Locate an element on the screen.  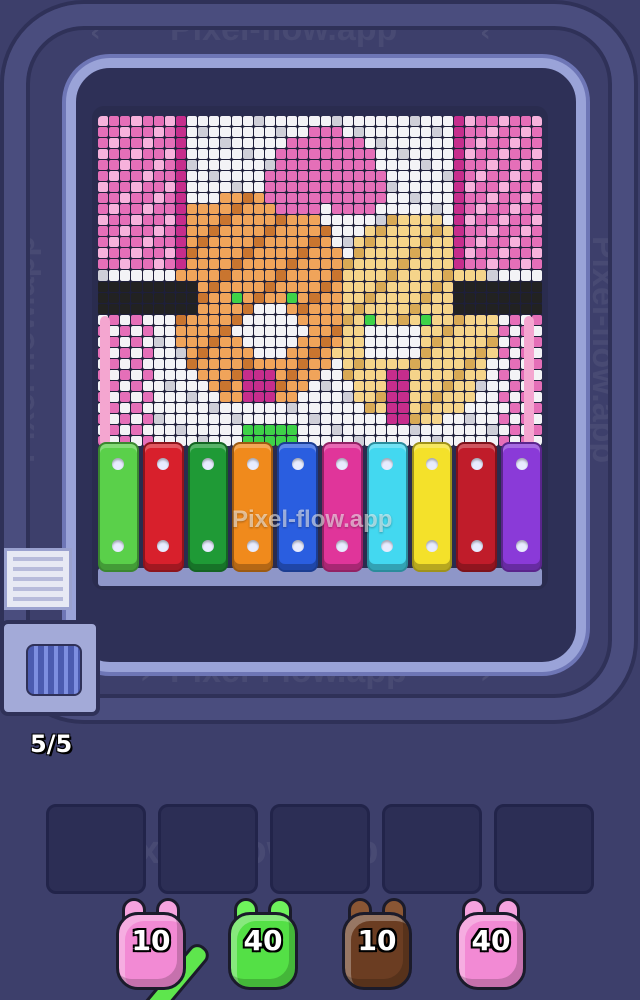
shooter-pig-2: 40 is located at coordinates (263, 944).